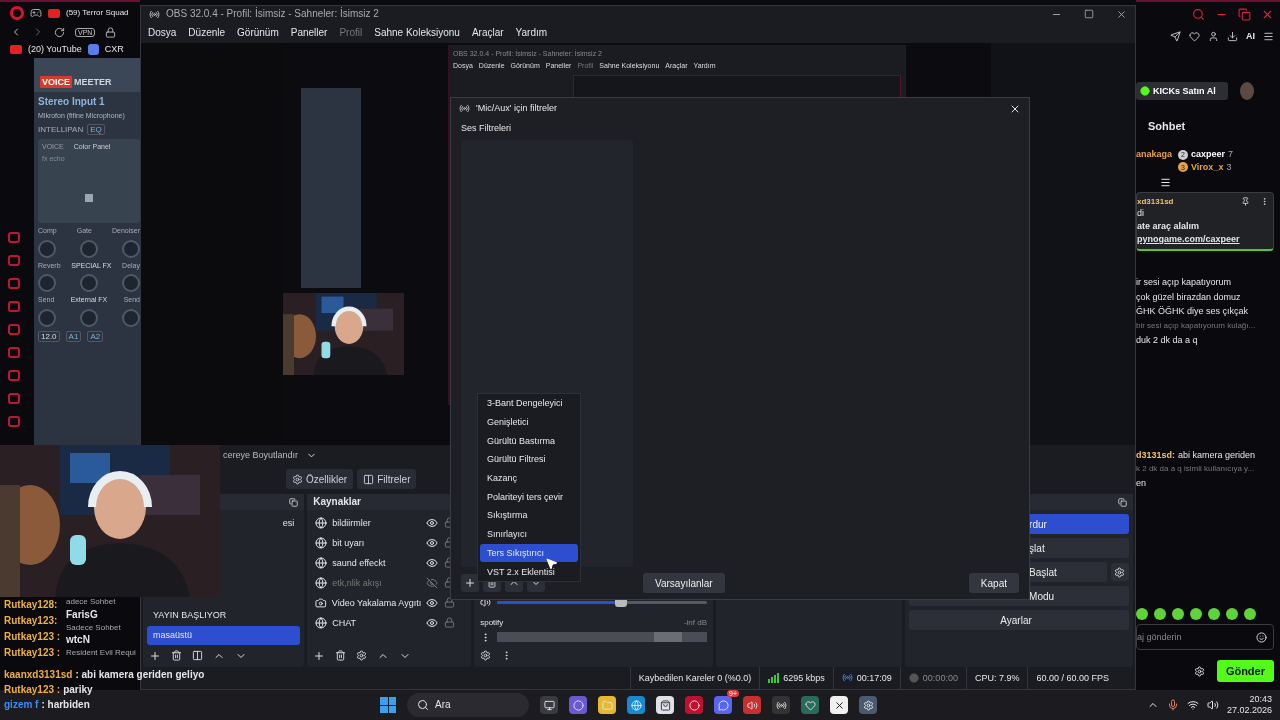 This screenshot has width=1280, height=720. Describe the element at coordinates (1159, 637) in the screenshot. I see `placeholder: aj gönderin` at that location.